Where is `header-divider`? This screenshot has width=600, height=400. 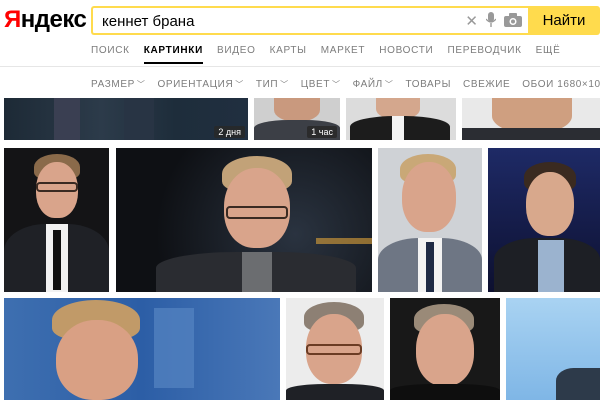 header-divider is located at coordinates (300, 66).